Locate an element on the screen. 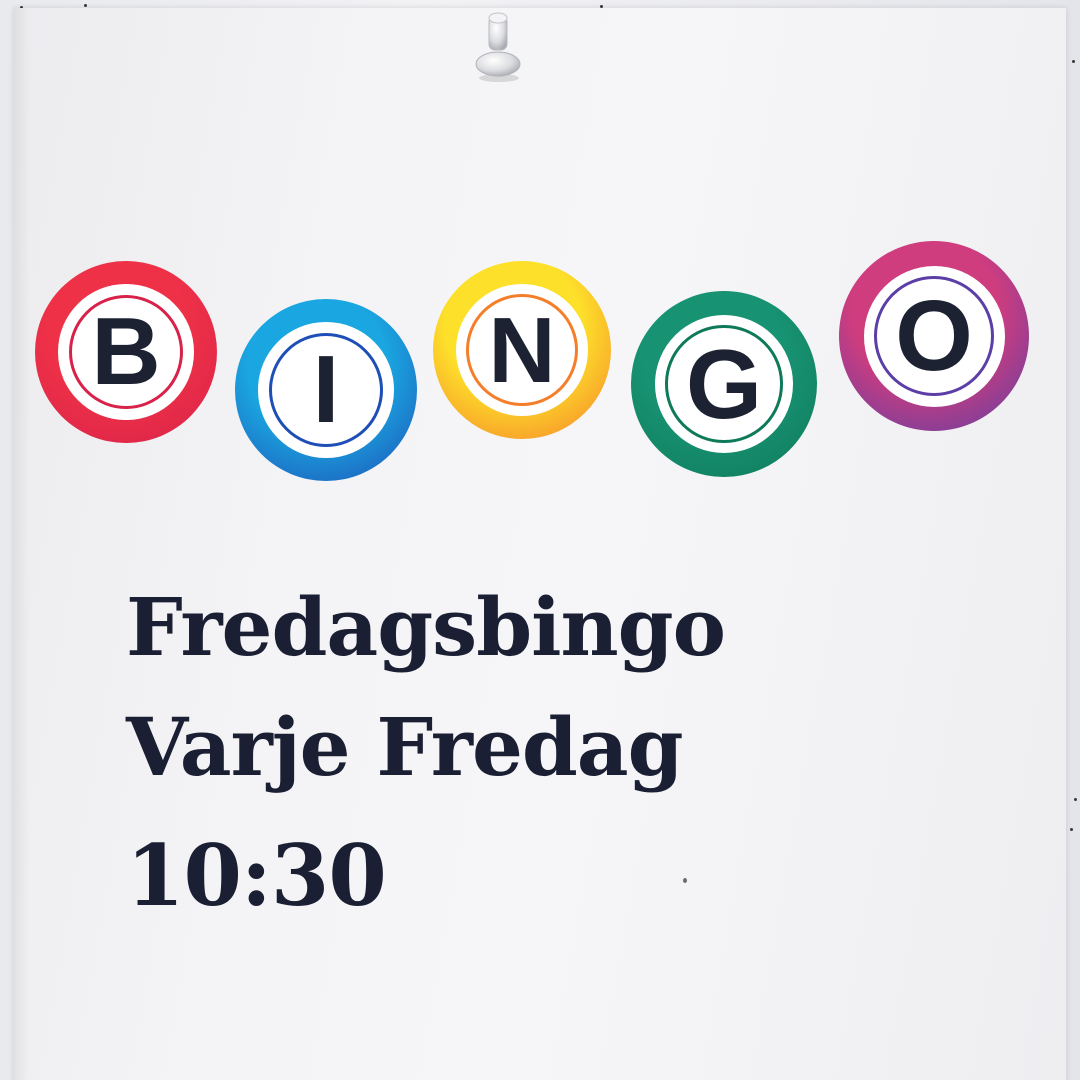 The image size is (1080, 1080). event-schedule: Varje Fredag is located at coordinates (405, 747).